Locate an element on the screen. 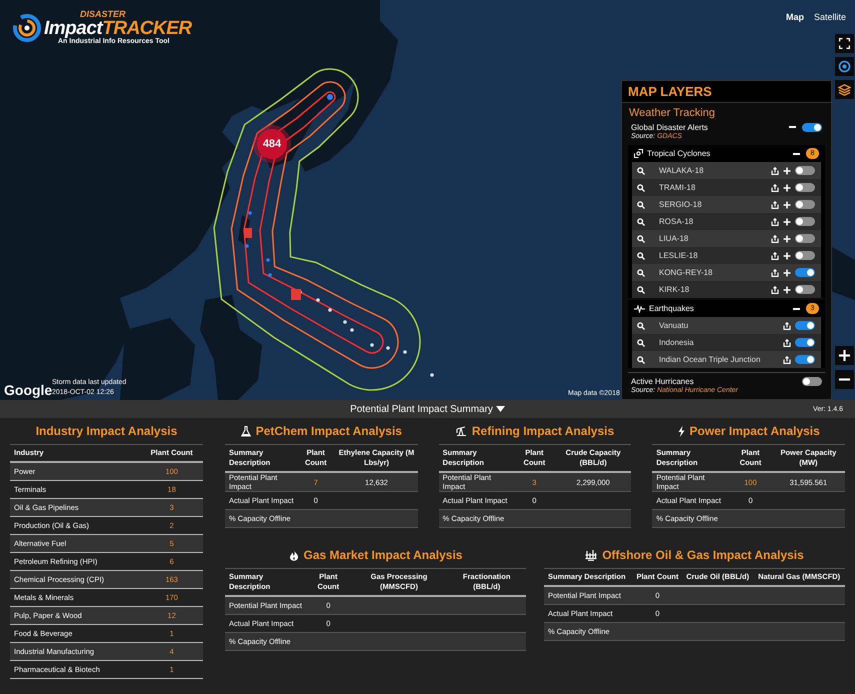 This screenshot has height=694, width=855. locate-button is located at coordinates (844, 66).